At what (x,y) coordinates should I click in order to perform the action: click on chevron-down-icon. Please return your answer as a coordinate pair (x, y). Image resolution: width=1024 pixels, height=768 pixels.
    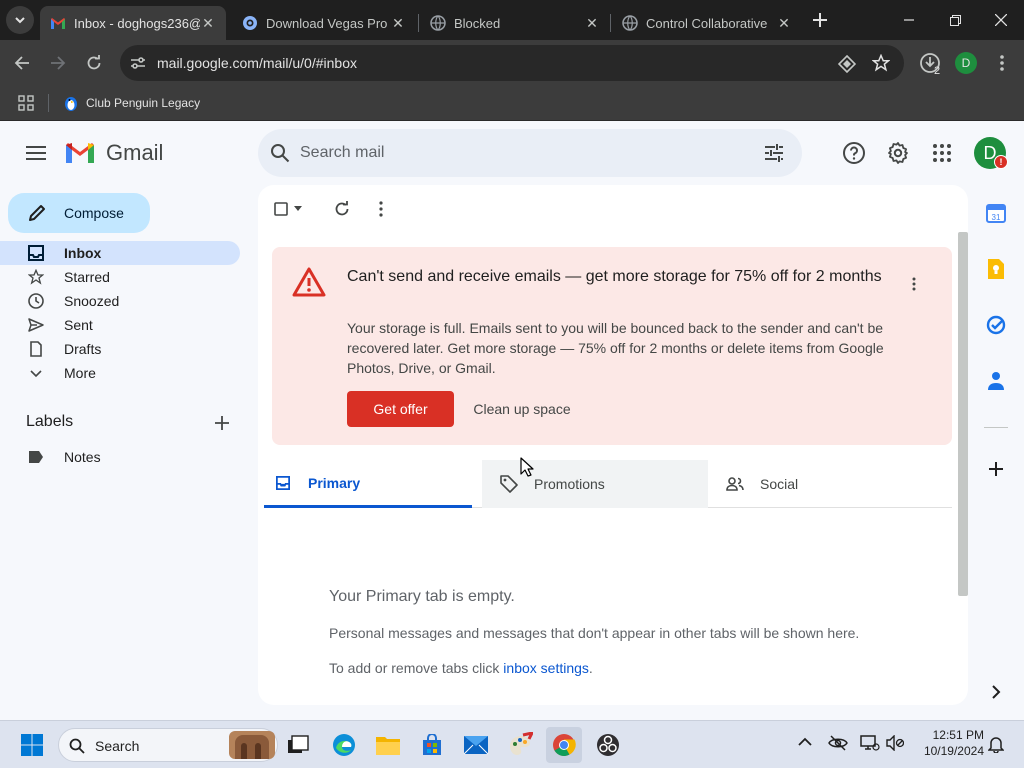
    Looking at the image, I should click on (20, 20).